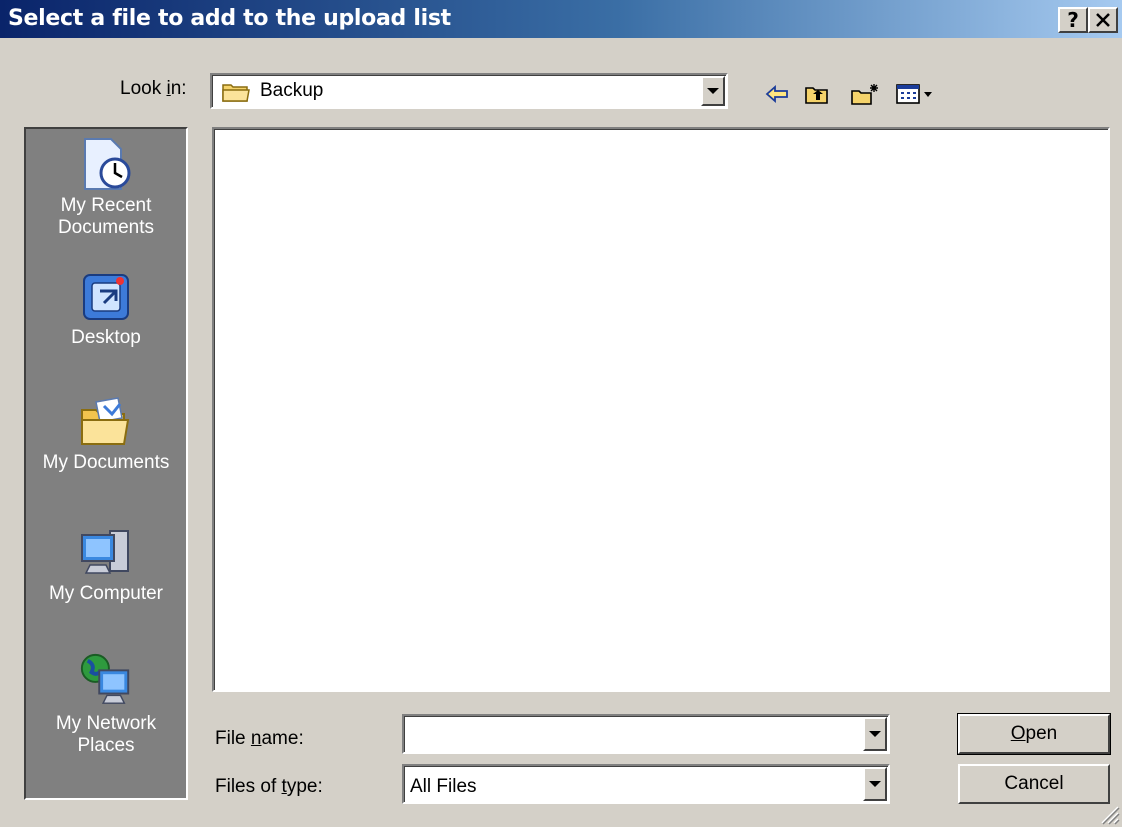 Image resolution: width=1122 pixels, height=827 pixels. I want to click on recent-documents-icon, so click(106, 165).